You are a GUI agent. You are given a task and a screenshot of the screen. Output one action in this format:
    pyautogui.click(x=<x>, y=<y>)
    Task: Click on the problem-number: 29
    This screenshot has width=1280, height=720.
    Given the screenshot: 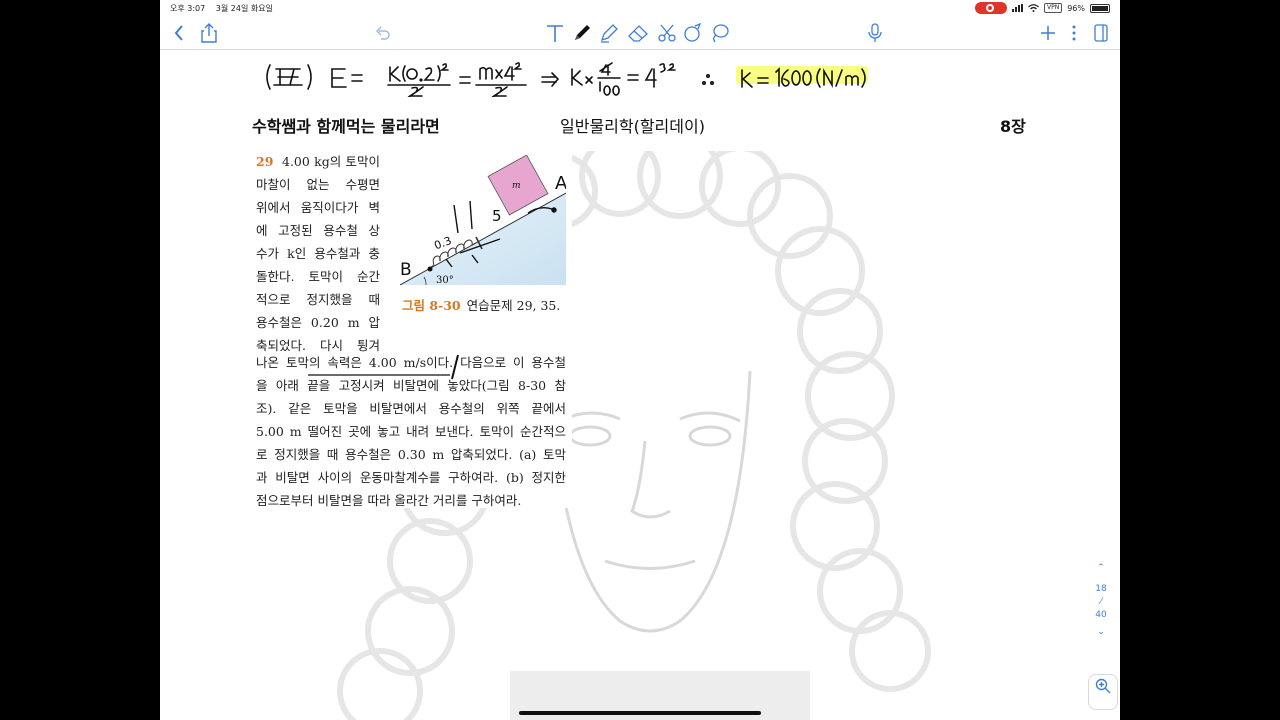 What is the action you would take?
    pyautogui.click(x=265, y=161)
    